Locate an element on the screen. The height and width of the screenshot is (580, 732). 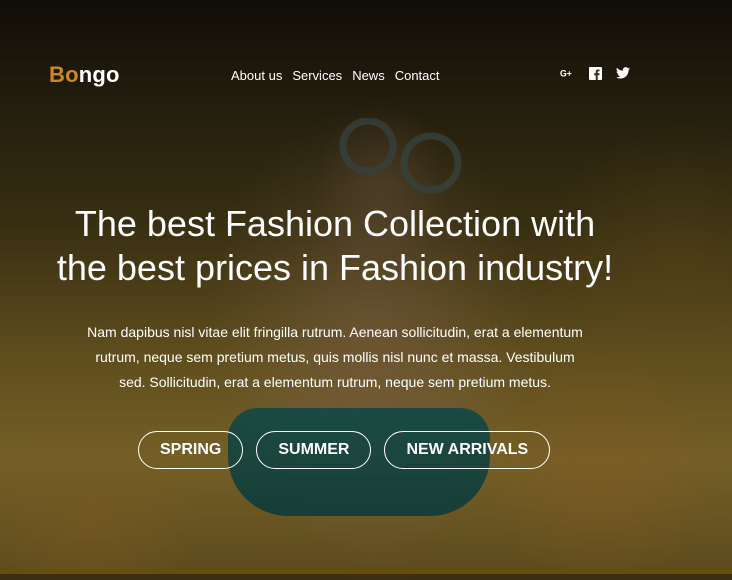
google-plus-icon: G+ is located at coordinates (567, 73).